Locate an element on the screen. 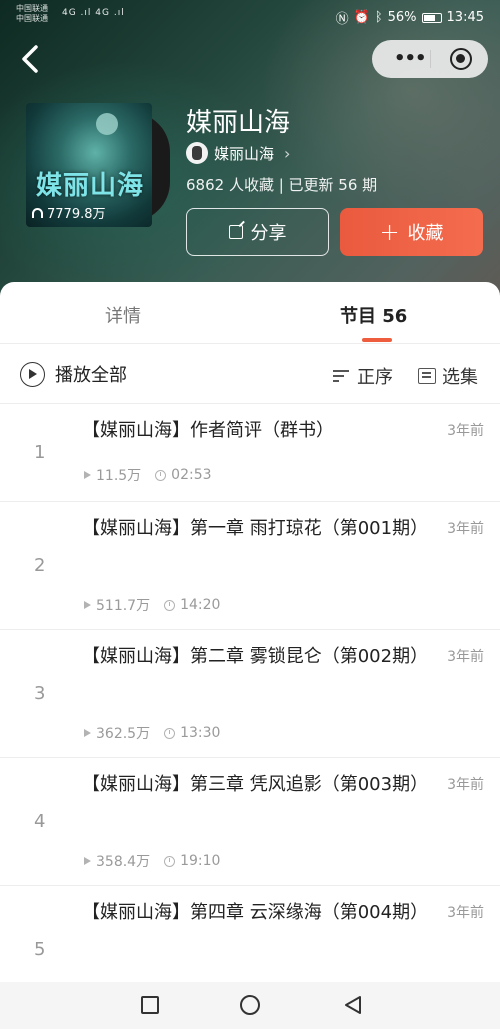 The height and width of the screenshot is (1029, 500). share-icon is located at coordinates (235, 232).